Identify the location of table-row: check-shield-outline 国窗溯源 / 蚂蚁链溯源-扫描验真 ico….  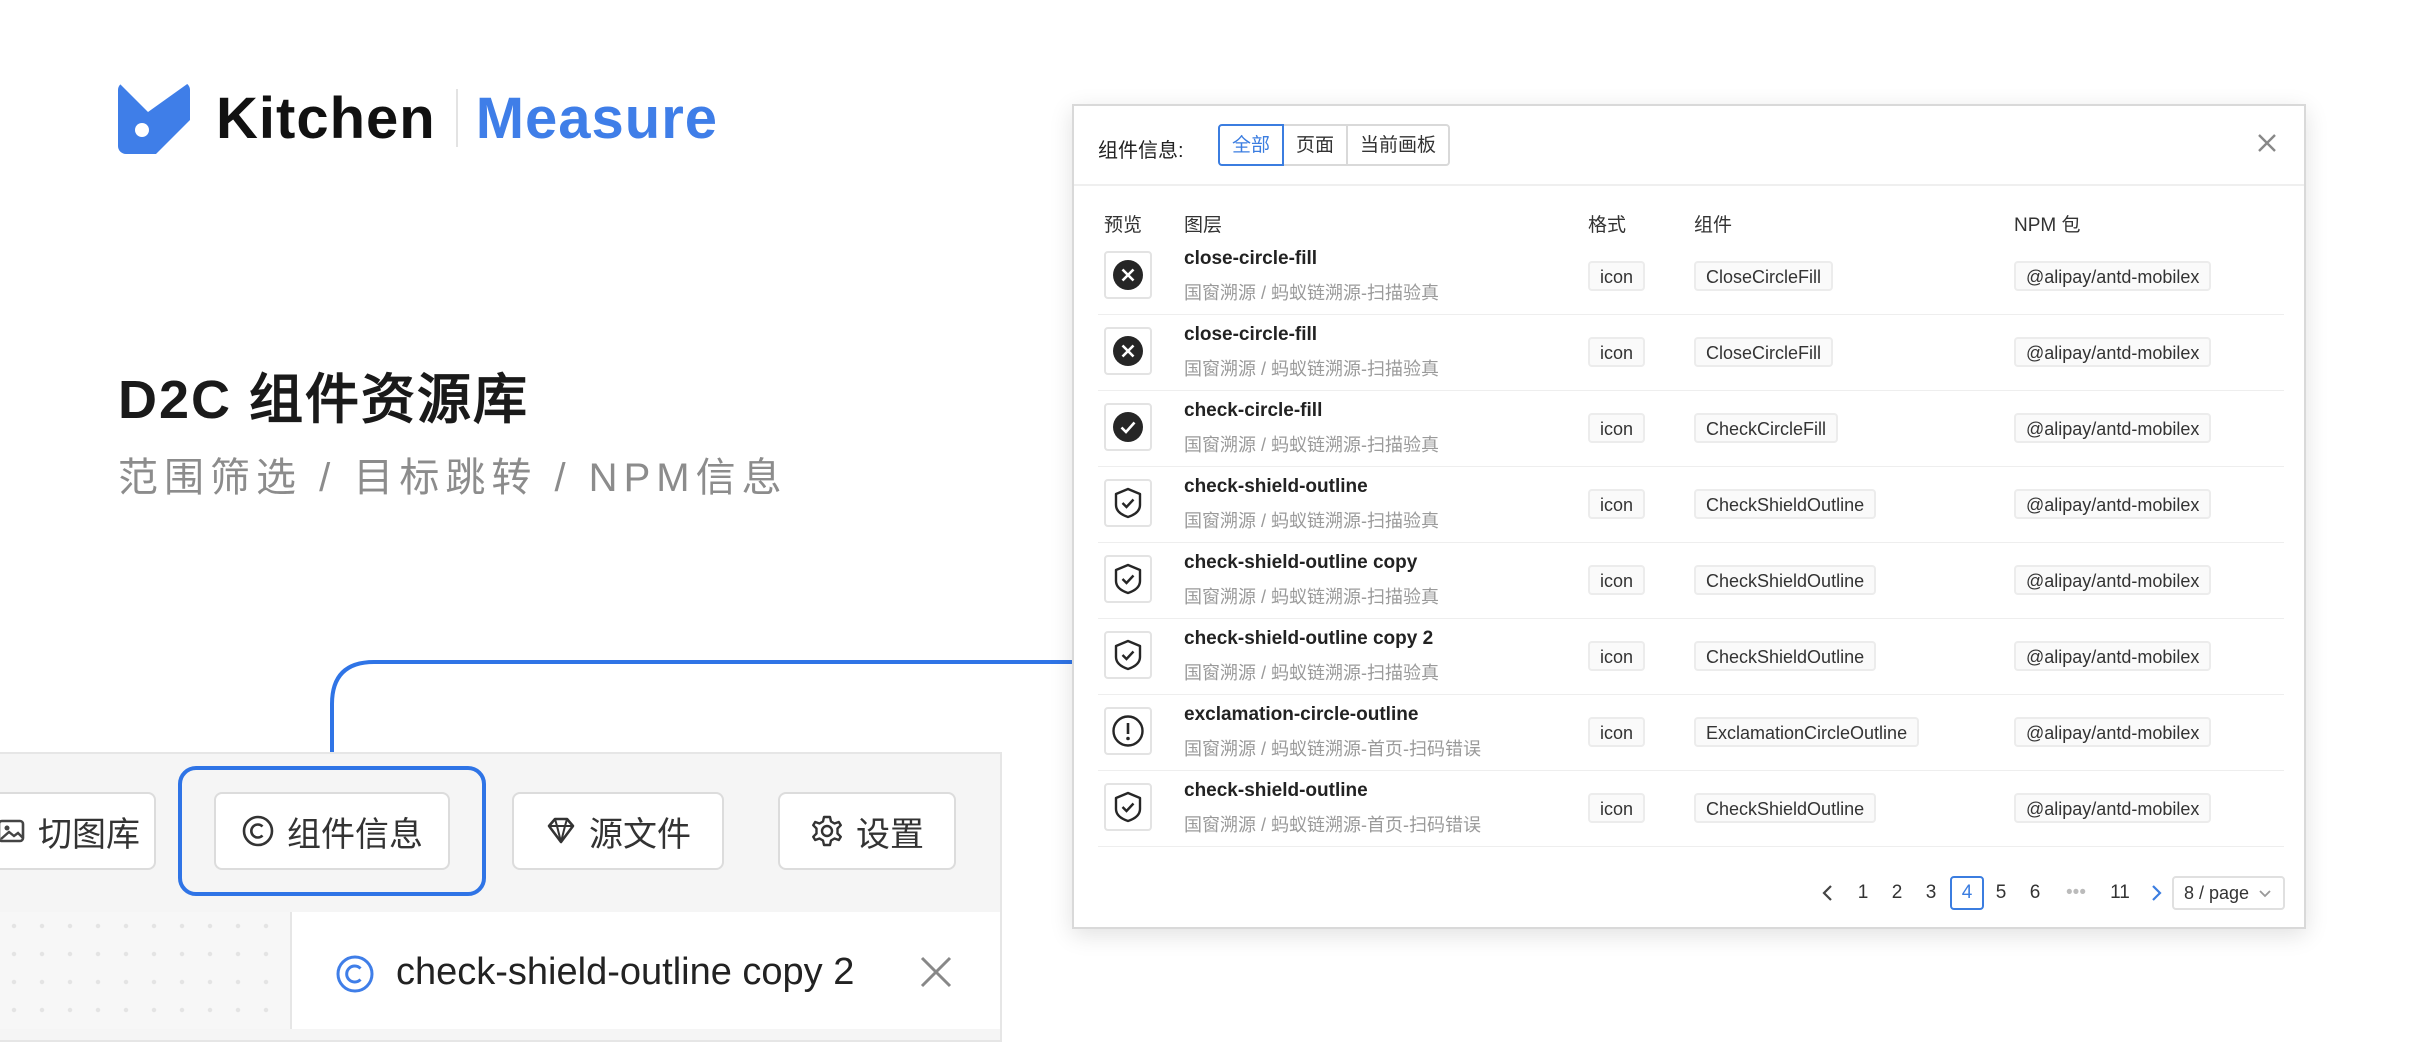
(1691, 504).